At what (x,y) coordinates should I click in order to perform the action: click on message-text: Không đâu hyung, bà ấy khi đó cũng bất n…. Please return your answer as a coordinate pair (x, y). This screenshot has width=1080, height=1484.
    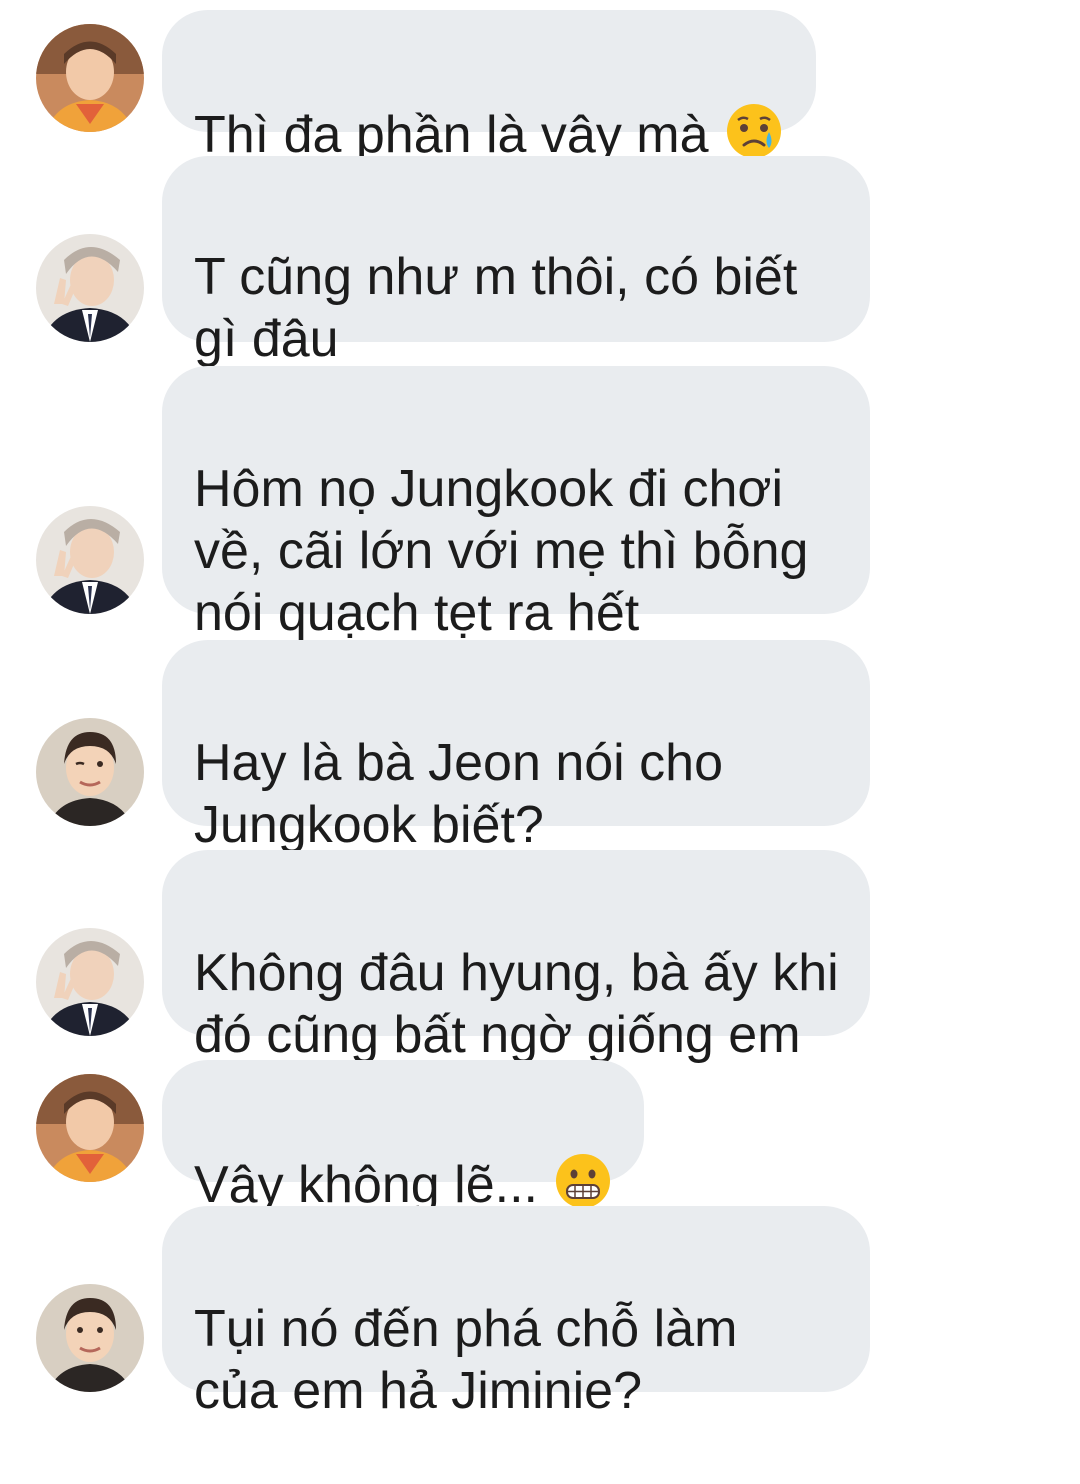
    Looking at the image, I should click on (516, 1004).